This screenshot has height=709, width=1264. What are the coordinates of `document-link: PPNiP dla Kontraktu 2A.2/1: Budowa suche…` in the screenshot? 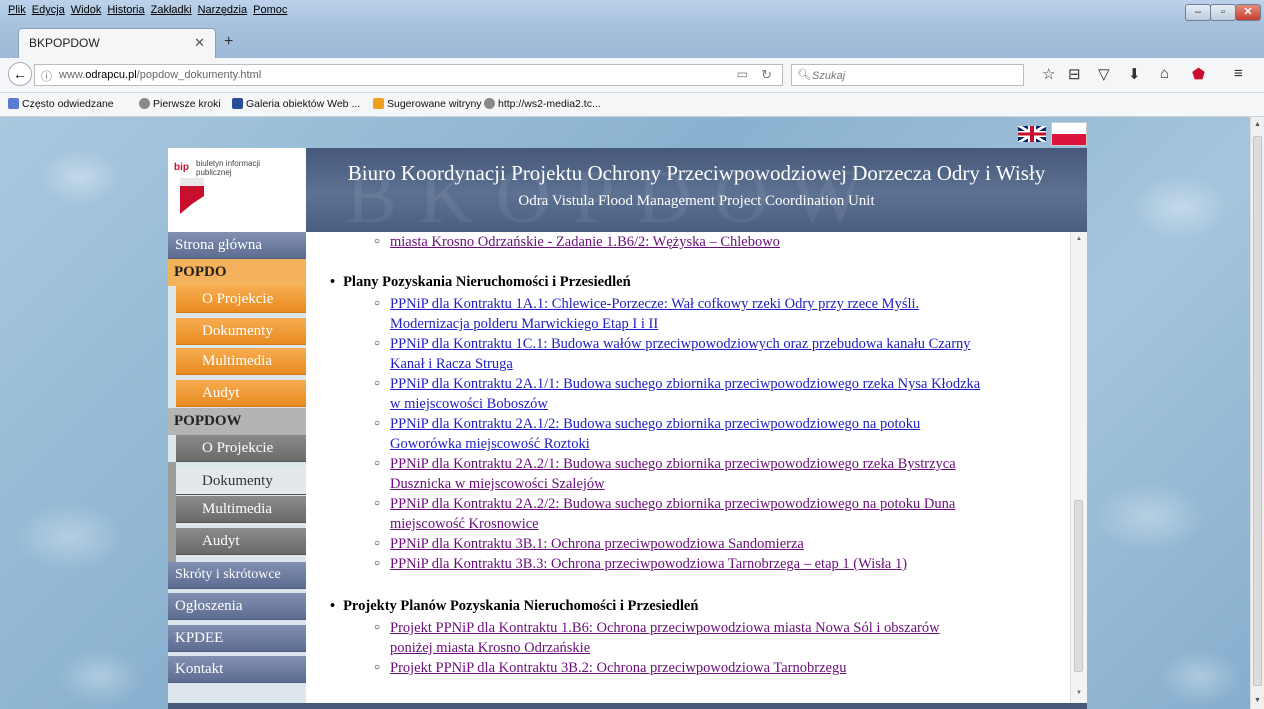 It's located at (673, 474).